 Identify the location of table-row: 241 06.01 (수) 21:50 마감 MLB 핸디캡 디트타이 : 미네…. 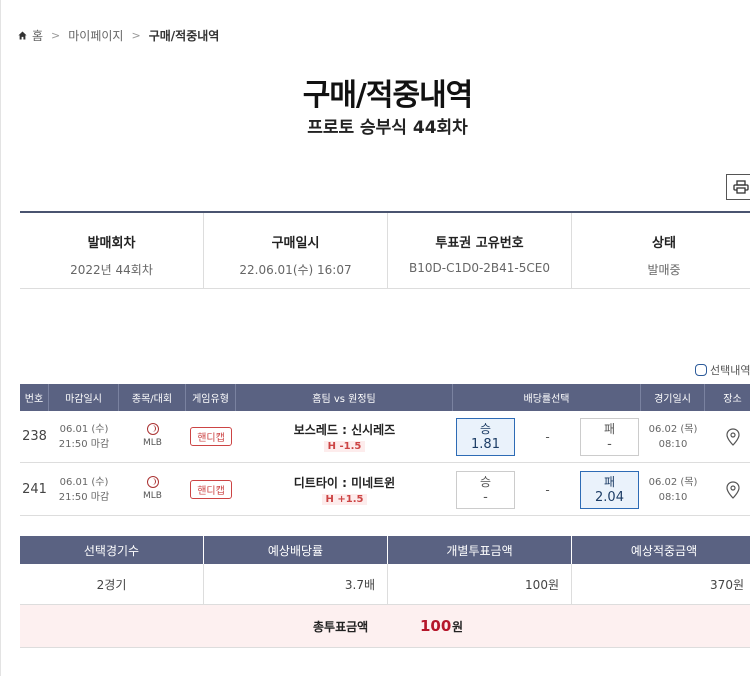
(385, 490).